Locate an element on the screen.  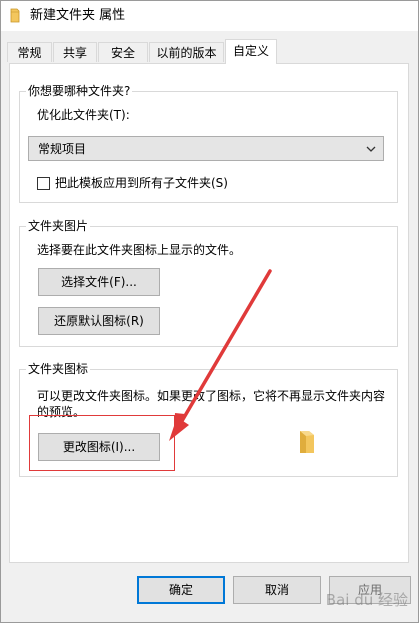
folder-picture-description: 选择要在此文件夹图标上显示的文件。 is located at coordinates (139, 250).